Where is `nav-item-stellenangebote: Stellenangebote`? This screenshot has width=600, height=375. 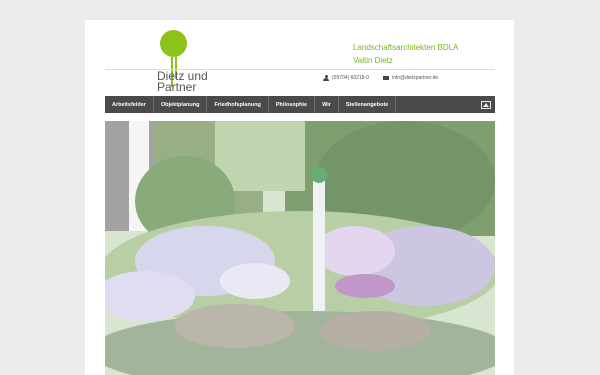 nav-item-stellenangebote: Stellenangebote is located at coordinates (368, 104).